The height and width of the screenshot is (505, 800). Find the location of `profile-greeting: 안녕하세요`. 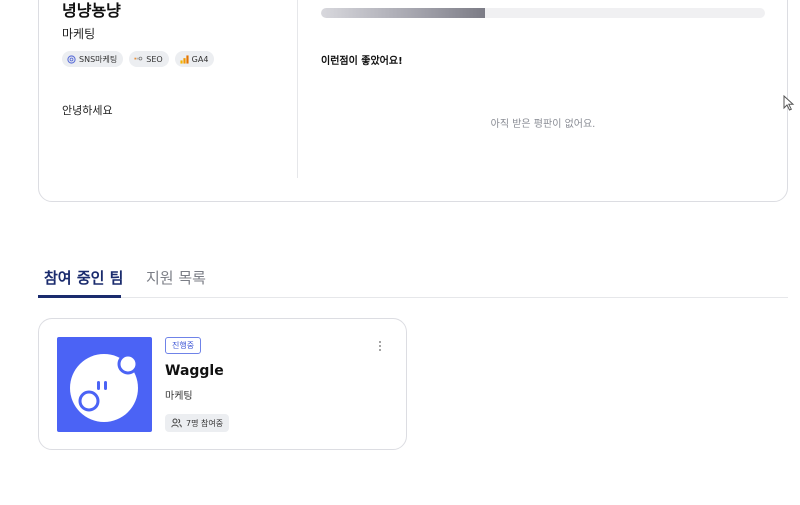

profile-greeting: 안녕하세요 is located at coordinates (87, 110).